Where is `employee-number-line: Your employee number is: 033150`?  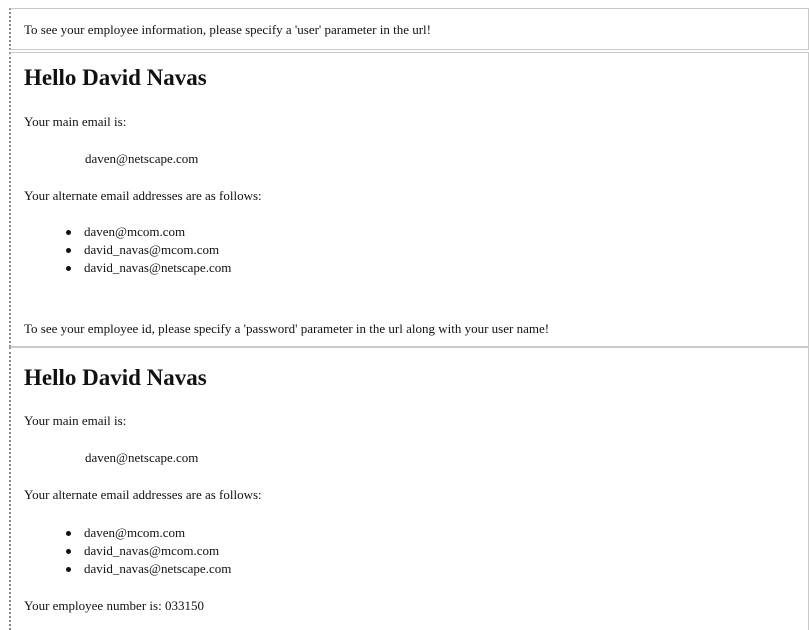 employee-number-line: Your employee number is: 033150 is located at coordinates (114, 606).